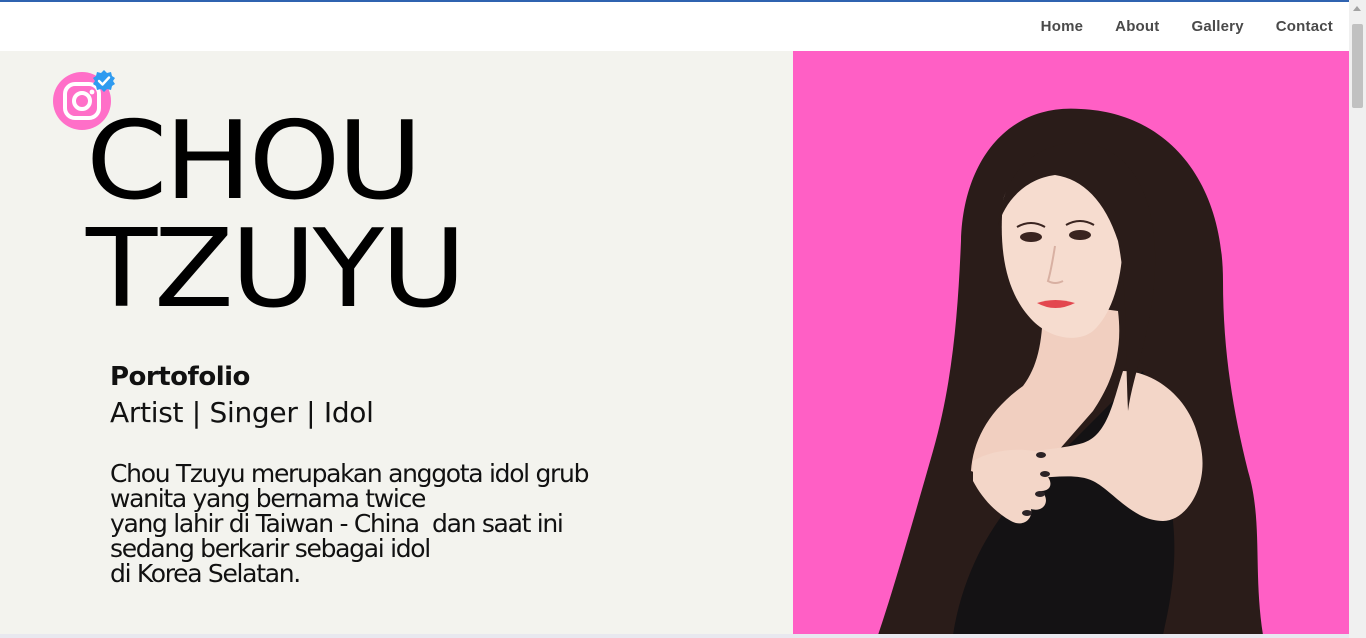 This screenshot has height=638, width=1366. I want to click on hero-name-first: CHOU, so click(254, 161).